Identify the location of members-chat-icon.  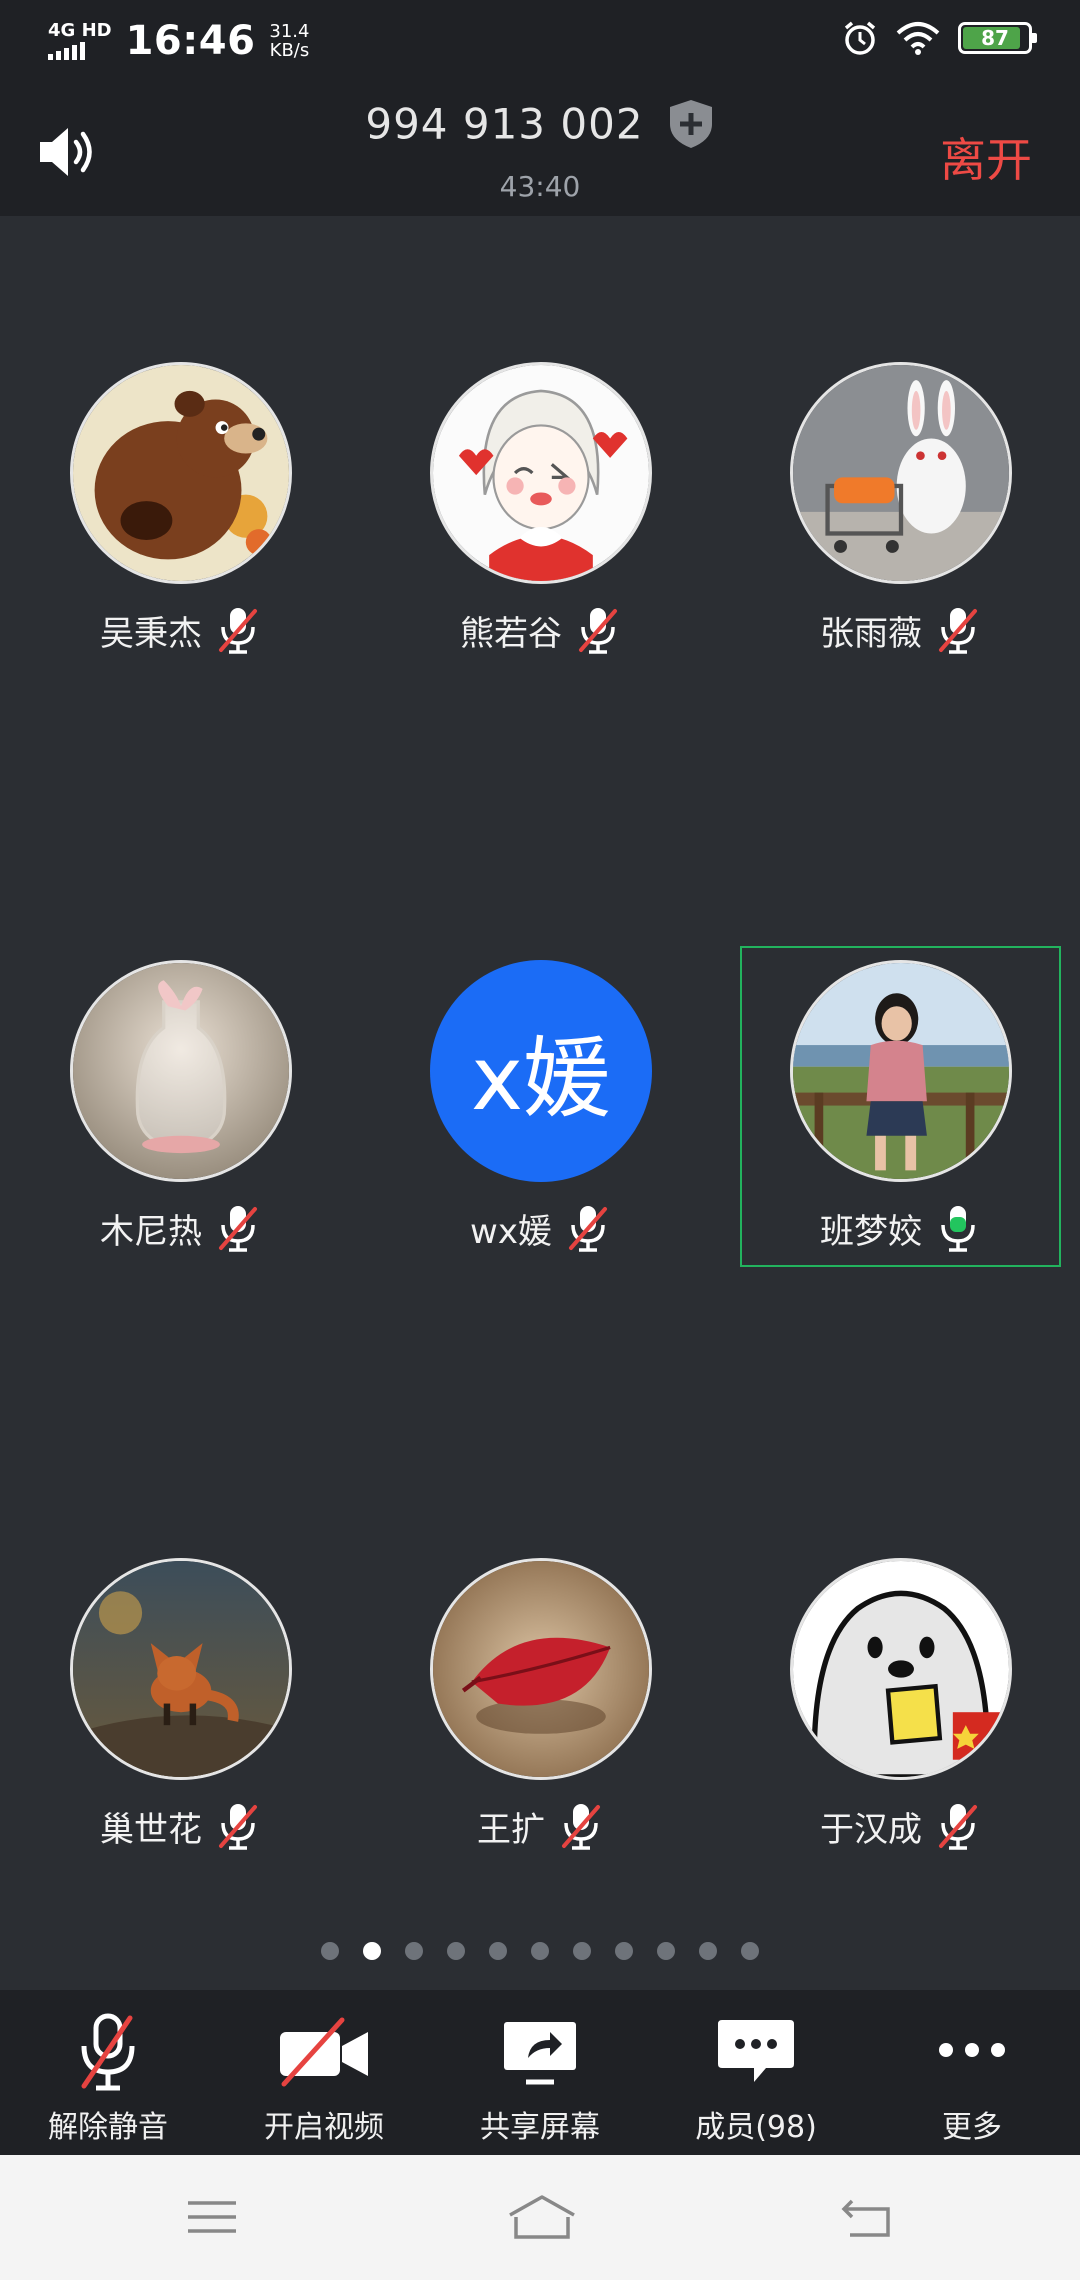
(756, 2051).